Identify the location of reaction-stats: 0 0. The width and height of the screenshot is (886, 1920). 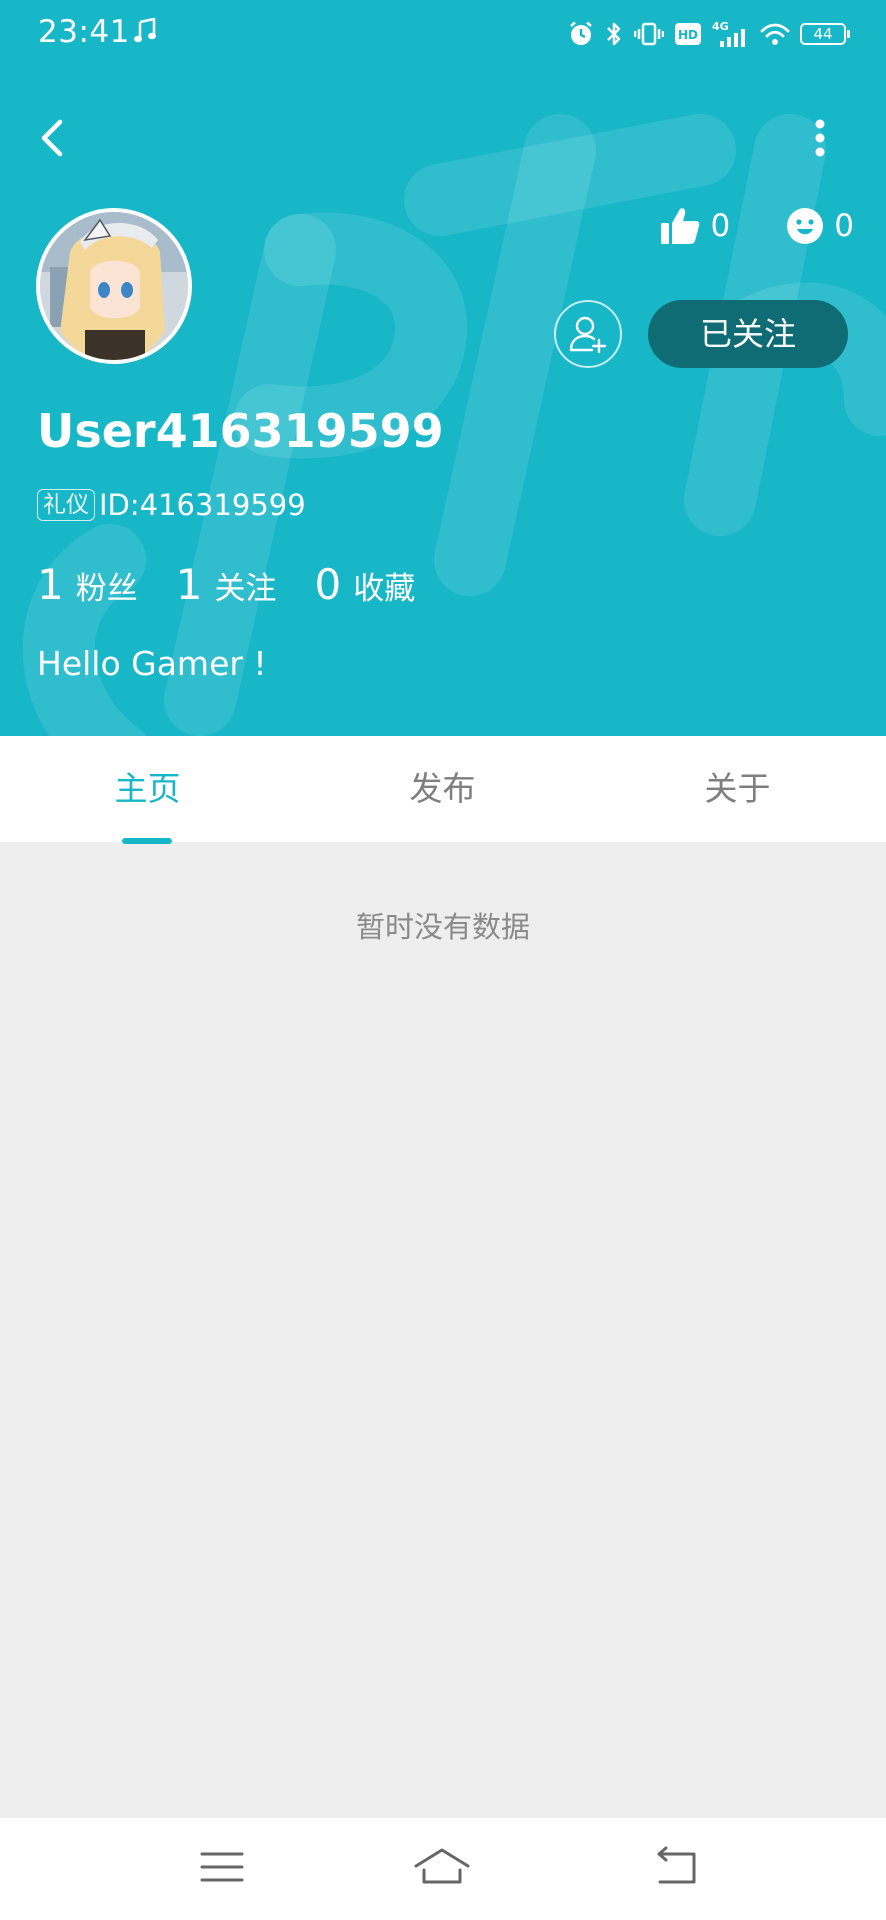
(756, 226).